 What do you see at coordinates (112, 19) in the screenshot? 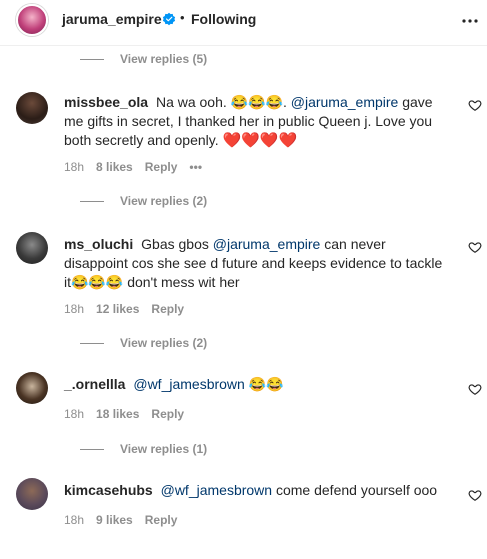
I see `author-username: jaruma_empire` at bounding box center [112, 19].